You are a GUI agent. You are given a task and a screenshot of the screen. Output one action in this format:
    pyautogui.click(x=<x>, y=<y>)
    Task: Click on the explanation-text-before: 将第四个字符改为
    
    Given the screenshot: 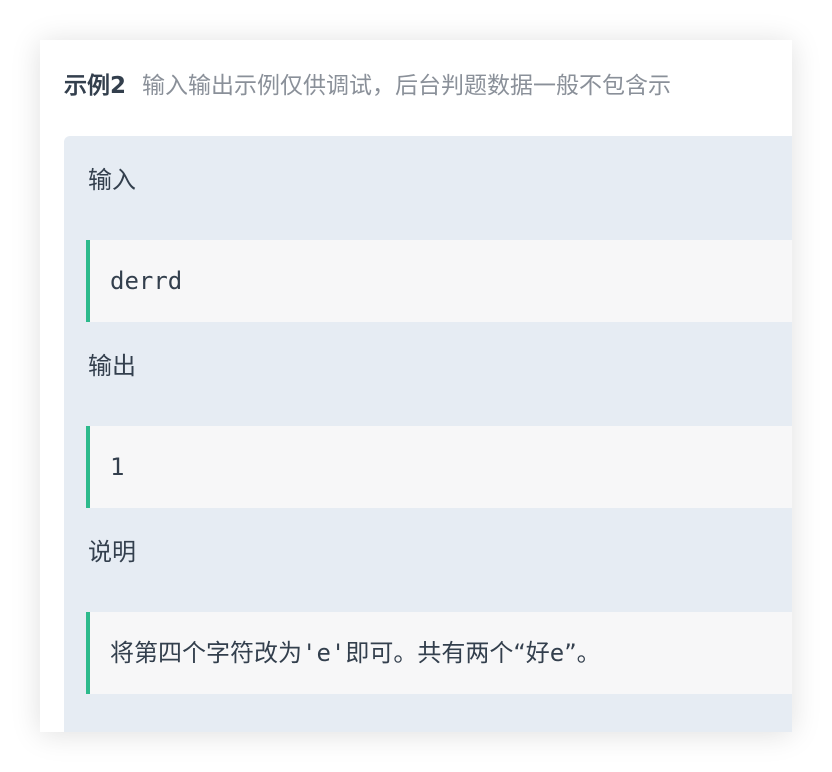 What is the action you would take?
    pyautogui.click(x=206, y=653)
    